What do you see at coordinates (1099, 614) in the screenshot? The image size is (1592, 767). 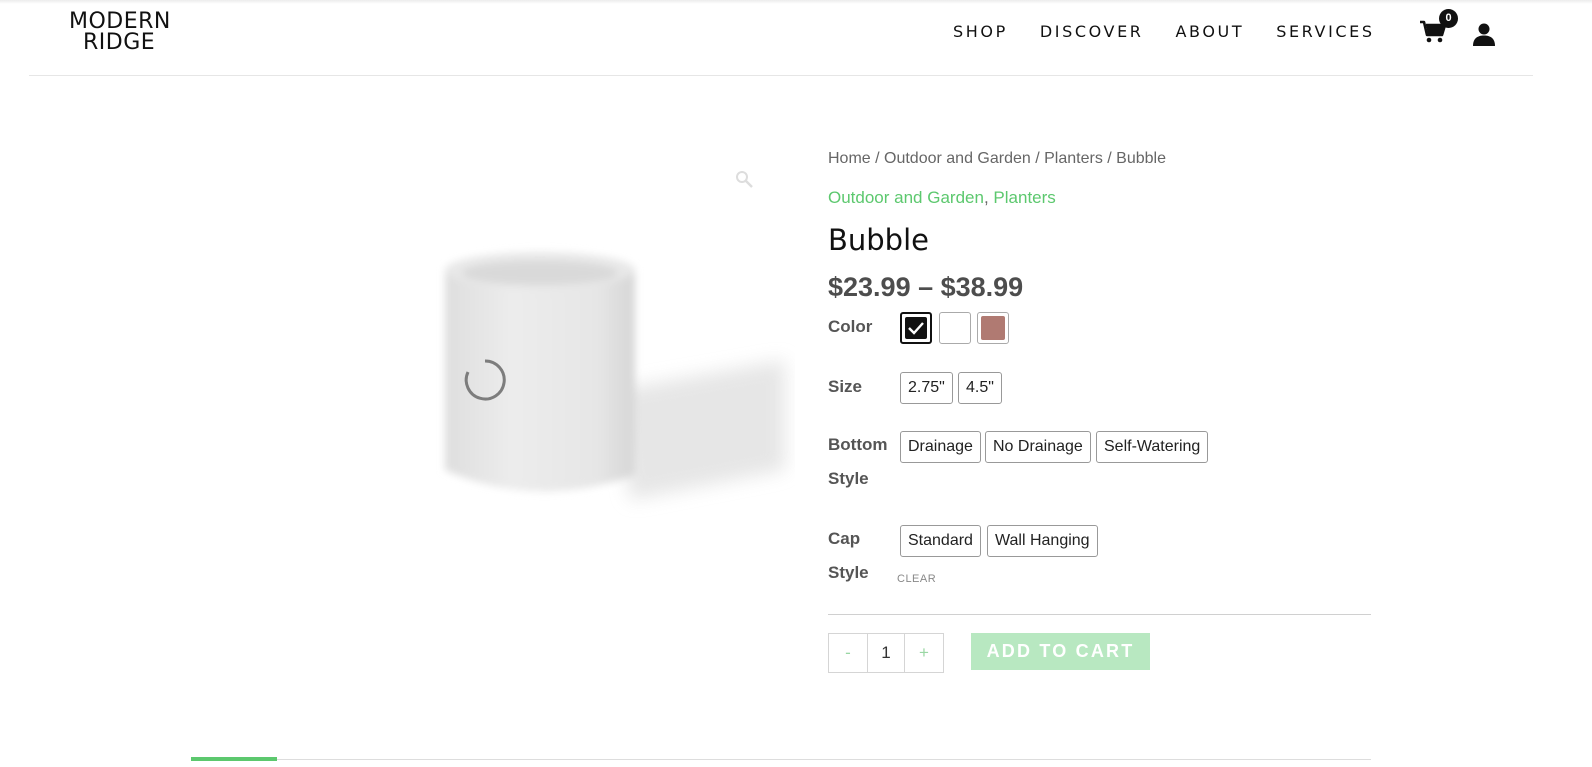 I see `summary-divider` at bounding box center [1099, 614].